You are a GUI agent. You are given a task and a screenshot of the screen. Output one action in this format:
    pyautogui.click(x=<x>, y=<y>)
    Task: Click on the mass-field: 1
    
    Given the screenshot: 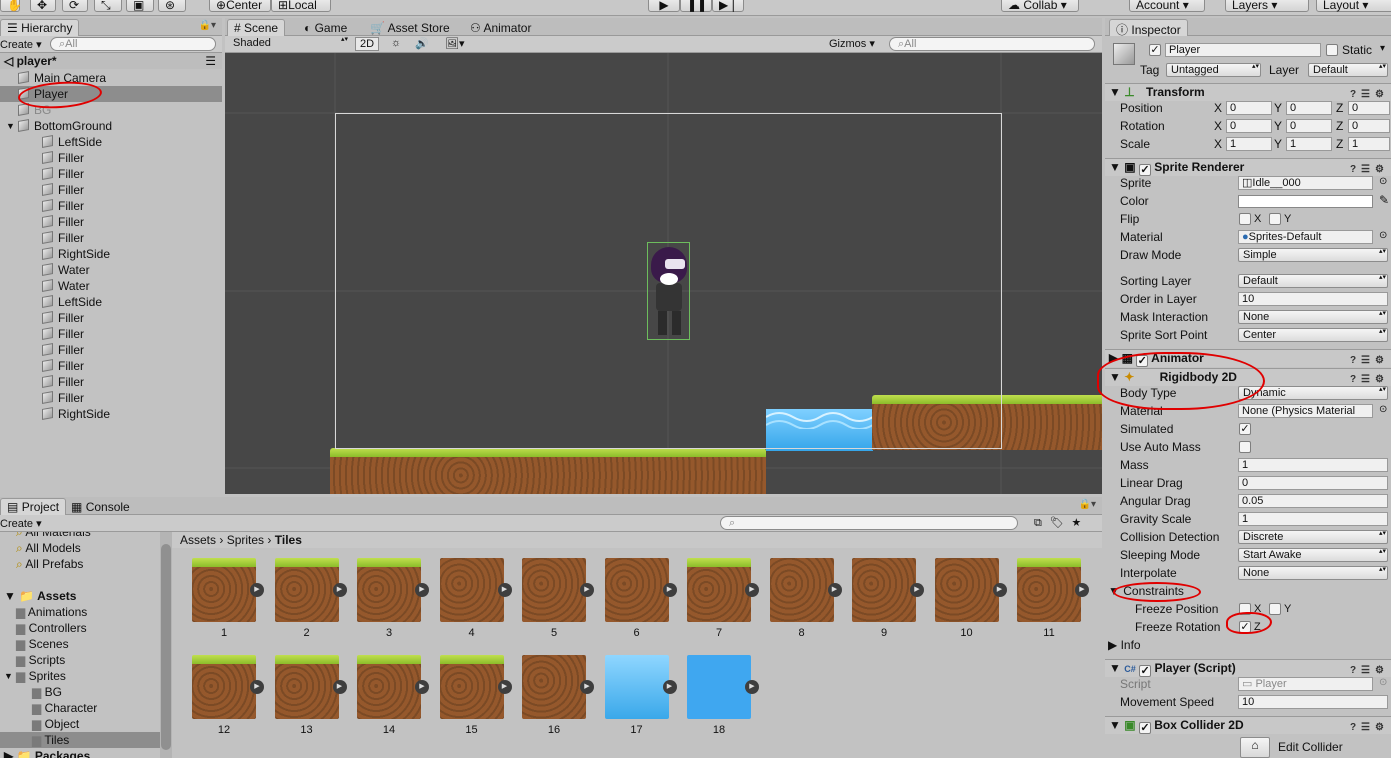 What is the action you would take?
    pyautogui.click(x=1313, y=465)
    